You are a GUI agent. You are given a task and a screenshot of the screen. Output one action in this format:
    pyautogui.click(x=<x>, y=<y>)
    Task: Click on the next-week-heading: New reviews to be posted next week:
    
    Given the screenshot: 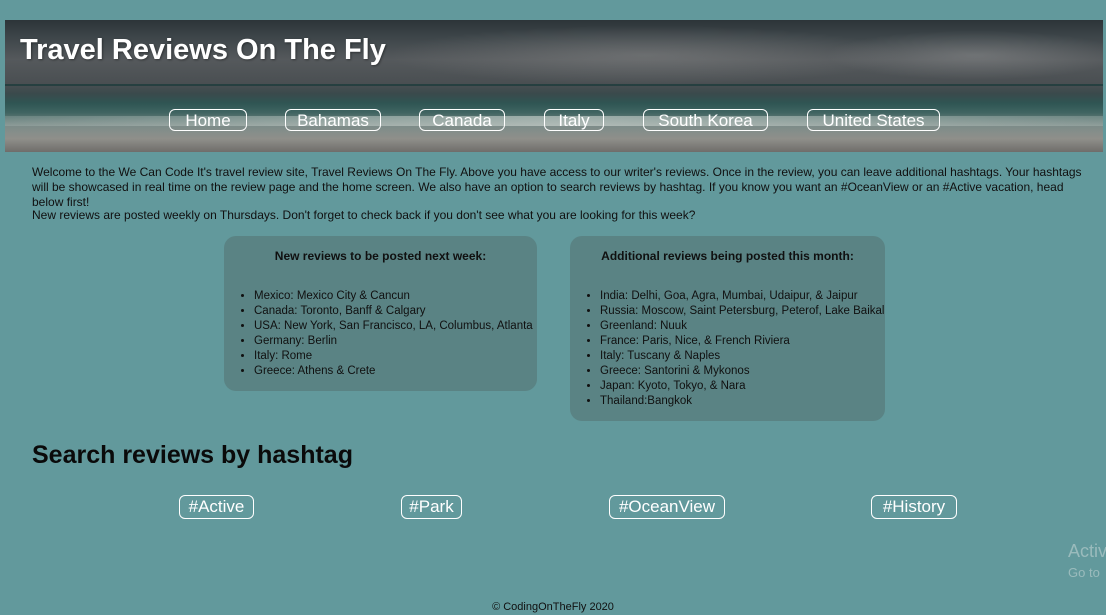 What is the action you would take?
    pyautogui.click(x=380, y=256)
    